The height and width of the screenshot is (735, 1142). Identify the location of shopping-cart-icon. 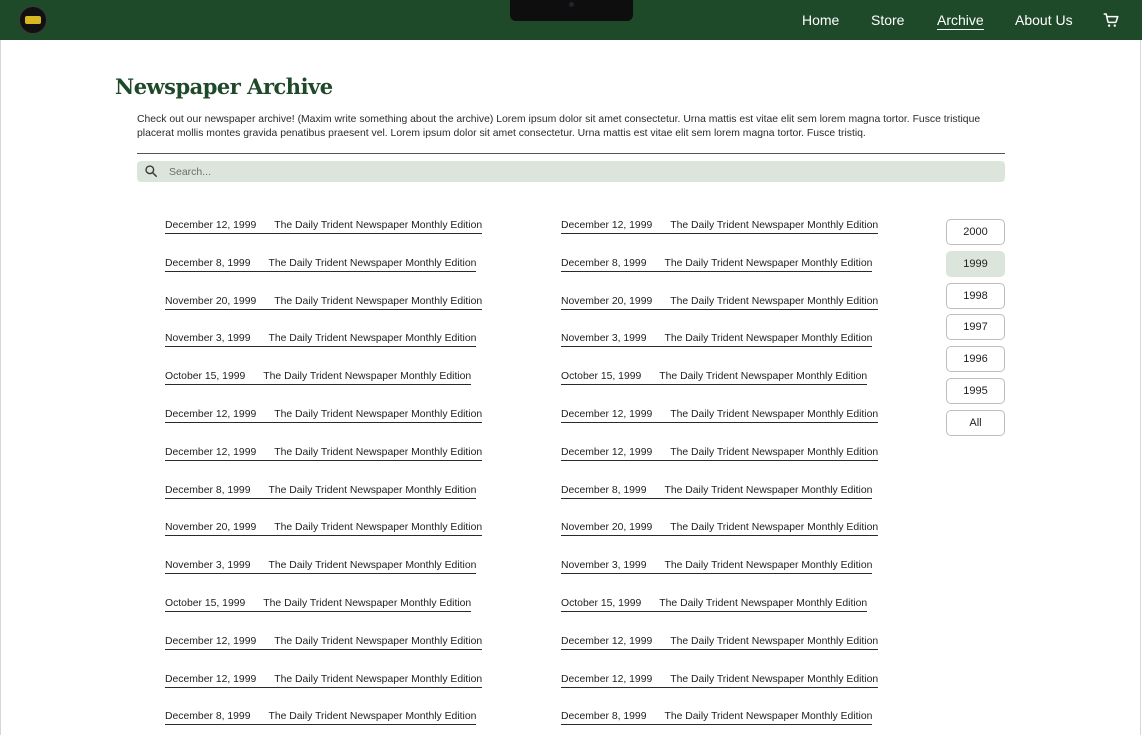
(1111, 20).